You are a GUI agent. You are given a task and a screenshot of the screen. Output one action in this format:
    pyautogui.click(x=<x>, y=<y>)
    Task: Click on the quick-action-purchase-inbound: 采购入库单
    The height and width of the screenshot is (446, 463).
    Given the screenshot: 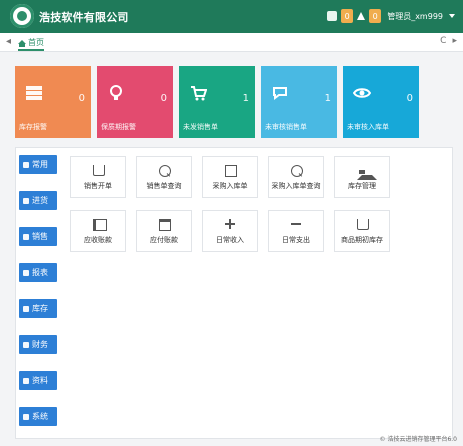 What is the action you would take?
    pyautogui.click(x=230, y=177)
    